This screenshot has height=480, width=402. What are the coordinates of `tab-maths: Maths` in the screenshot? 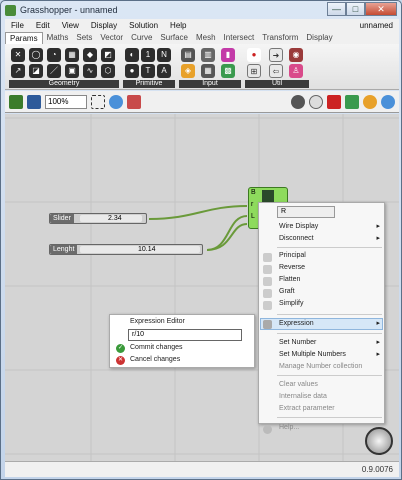 It's located at (58, 38).